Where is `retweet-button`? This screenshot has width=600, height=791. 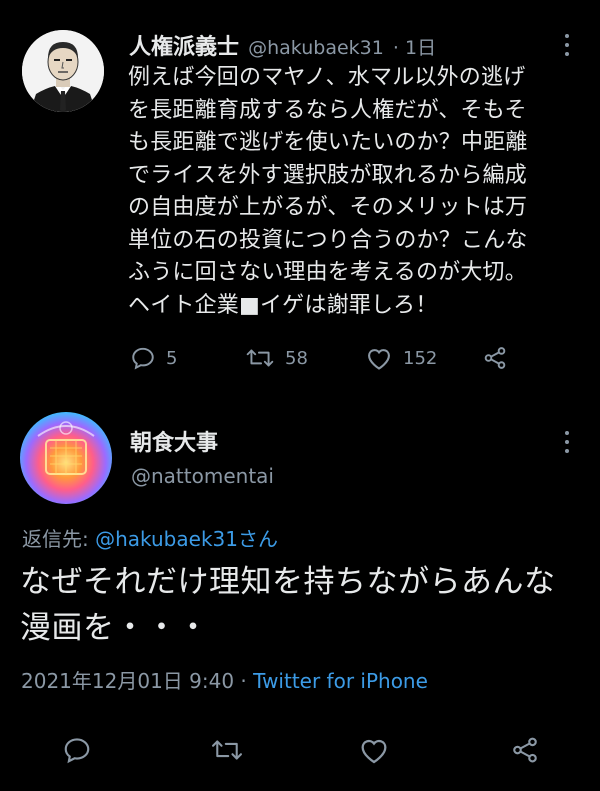
retweet-button is located at coordinates (227, 750).